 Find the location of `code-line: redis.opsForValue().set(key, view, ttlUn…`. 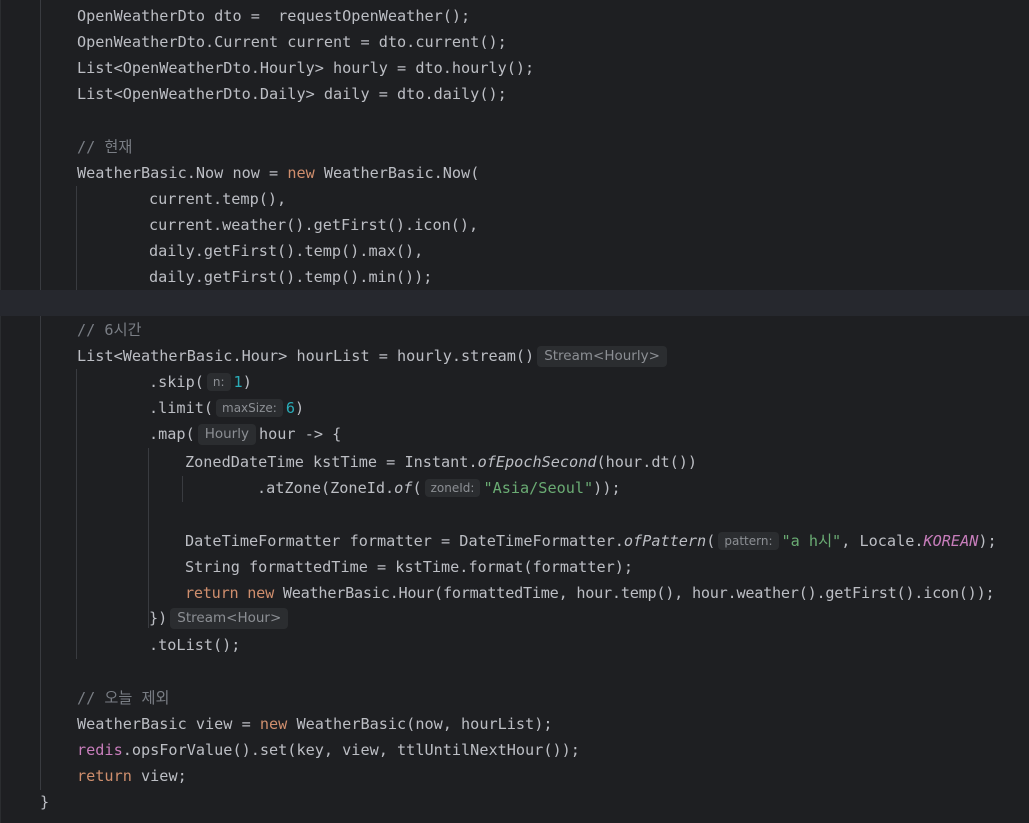

code-line: redis.opsForValue().set(key, view, ttlUn… is located at coordinates (514, 750).